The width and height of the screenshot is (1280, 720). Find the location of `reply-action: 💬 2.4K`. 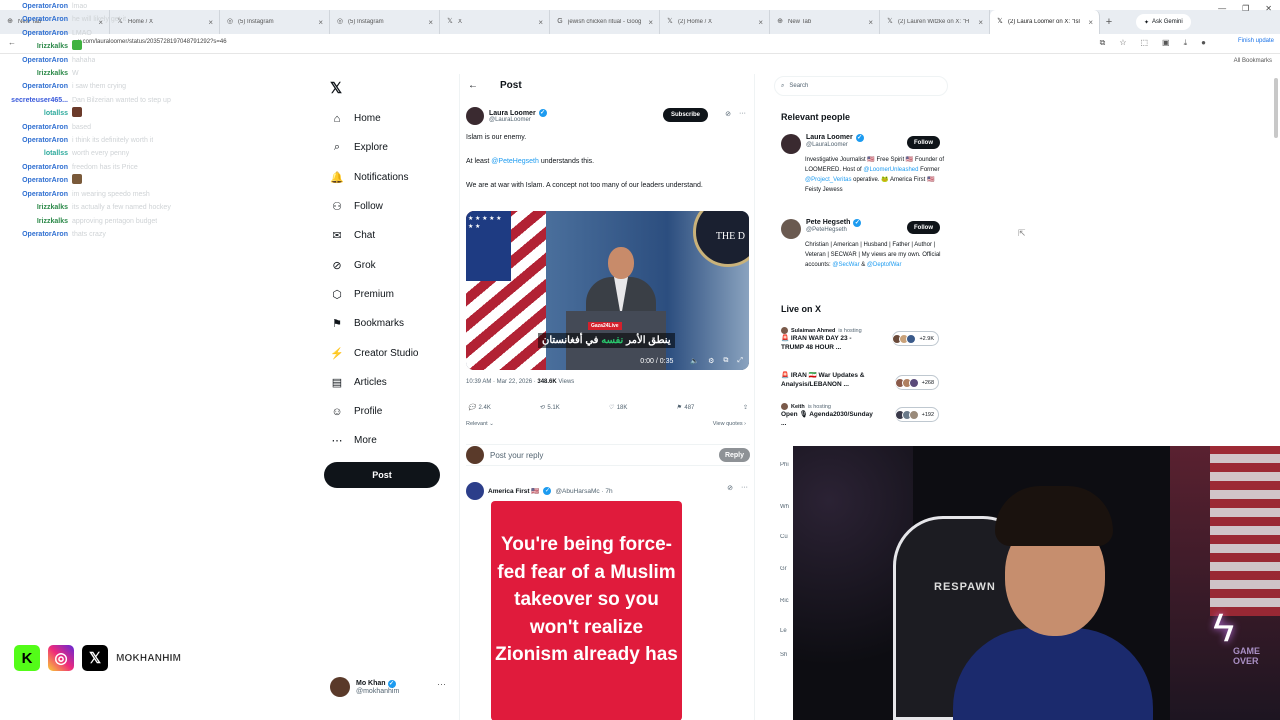

reply-action: 💬 2.4K is located at coordinates (479, 408).